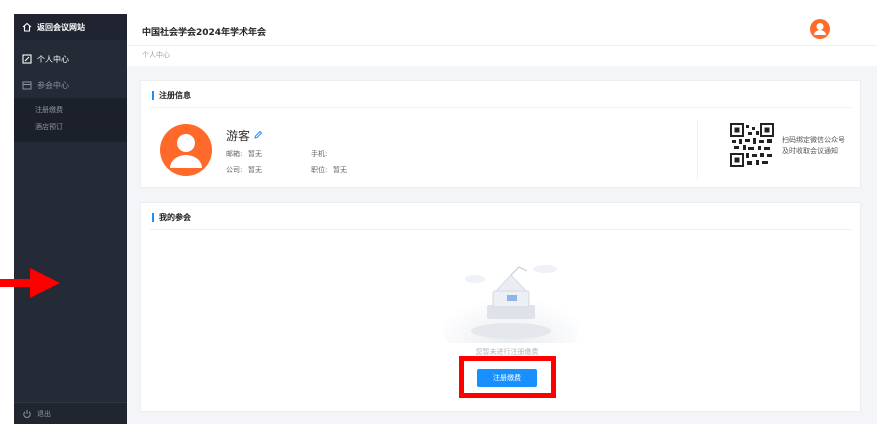 This screenshot has width=877, height=424. Describe the element at coordinates (255, 154) in the screenshot. I see `email-value: 暂无` at that location.